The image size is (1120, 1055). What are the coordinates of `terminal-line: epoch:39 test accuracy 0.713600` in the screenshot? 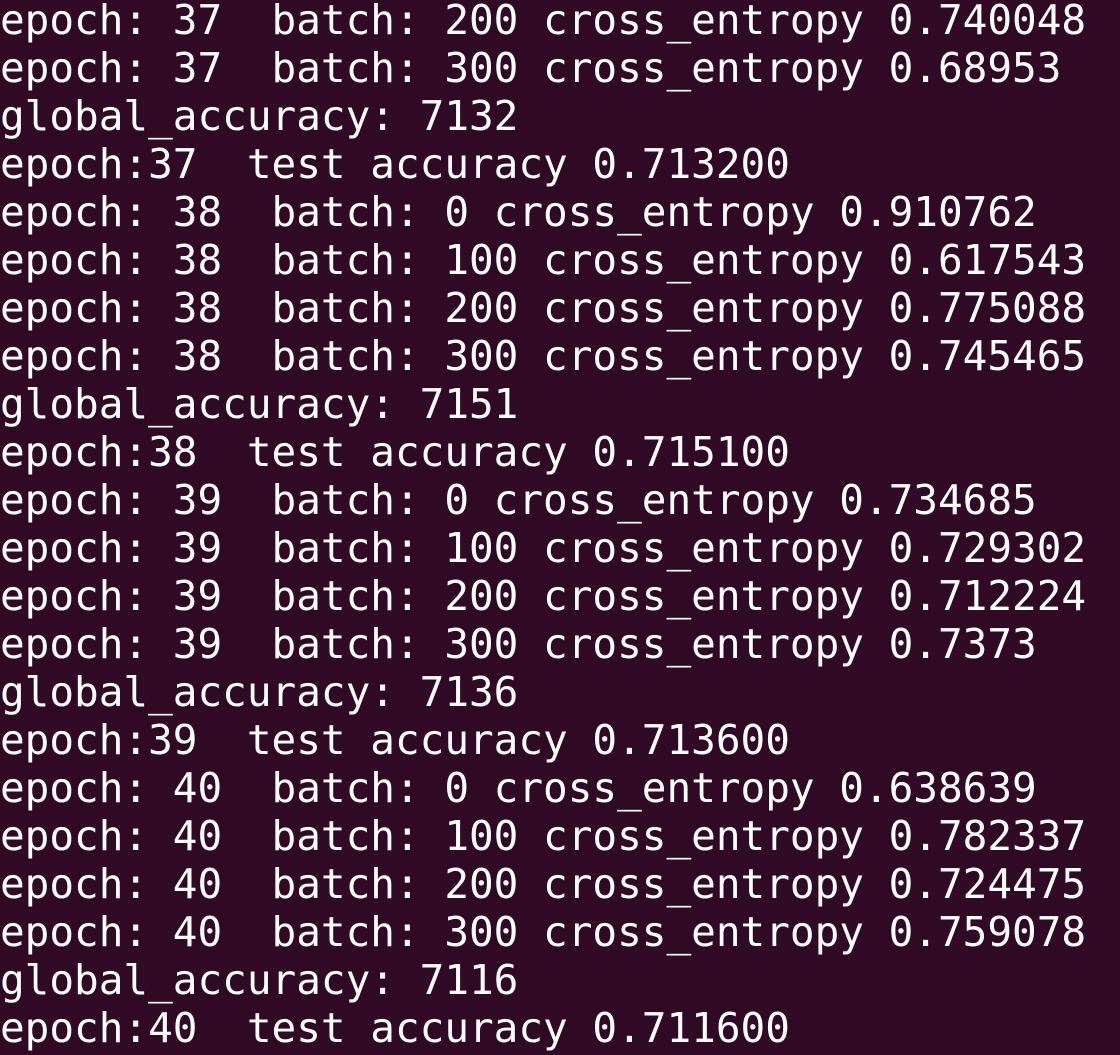 It's located at (395, 740).